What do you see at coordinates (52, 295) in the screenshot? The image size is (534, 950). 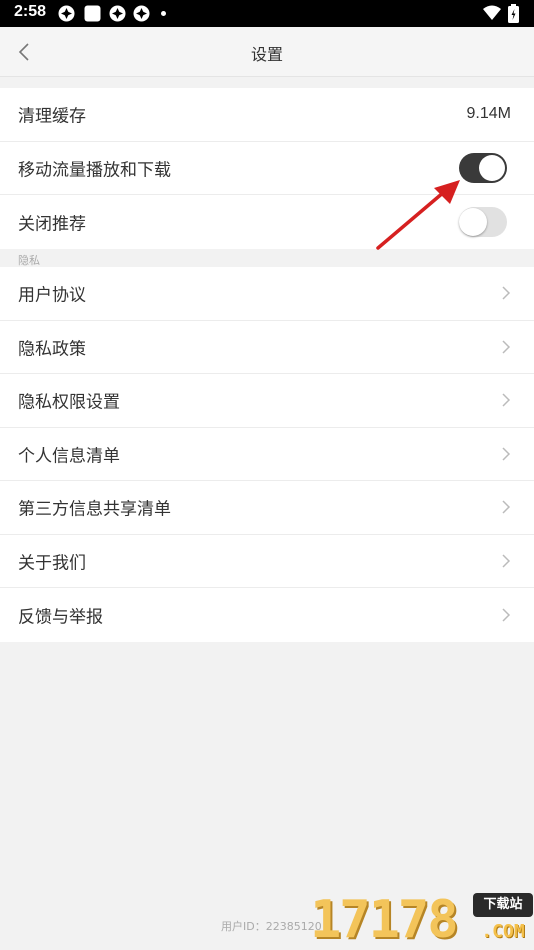 I see `user-agreement-label: 用户协议` at bounding box center [52, 295].